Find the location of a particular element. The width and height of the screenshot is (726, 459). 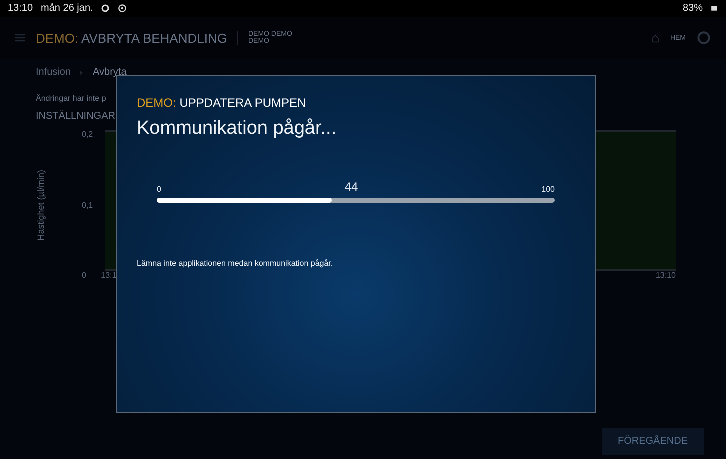

y-tick: 0,2 is located at coordinates (88, 134).